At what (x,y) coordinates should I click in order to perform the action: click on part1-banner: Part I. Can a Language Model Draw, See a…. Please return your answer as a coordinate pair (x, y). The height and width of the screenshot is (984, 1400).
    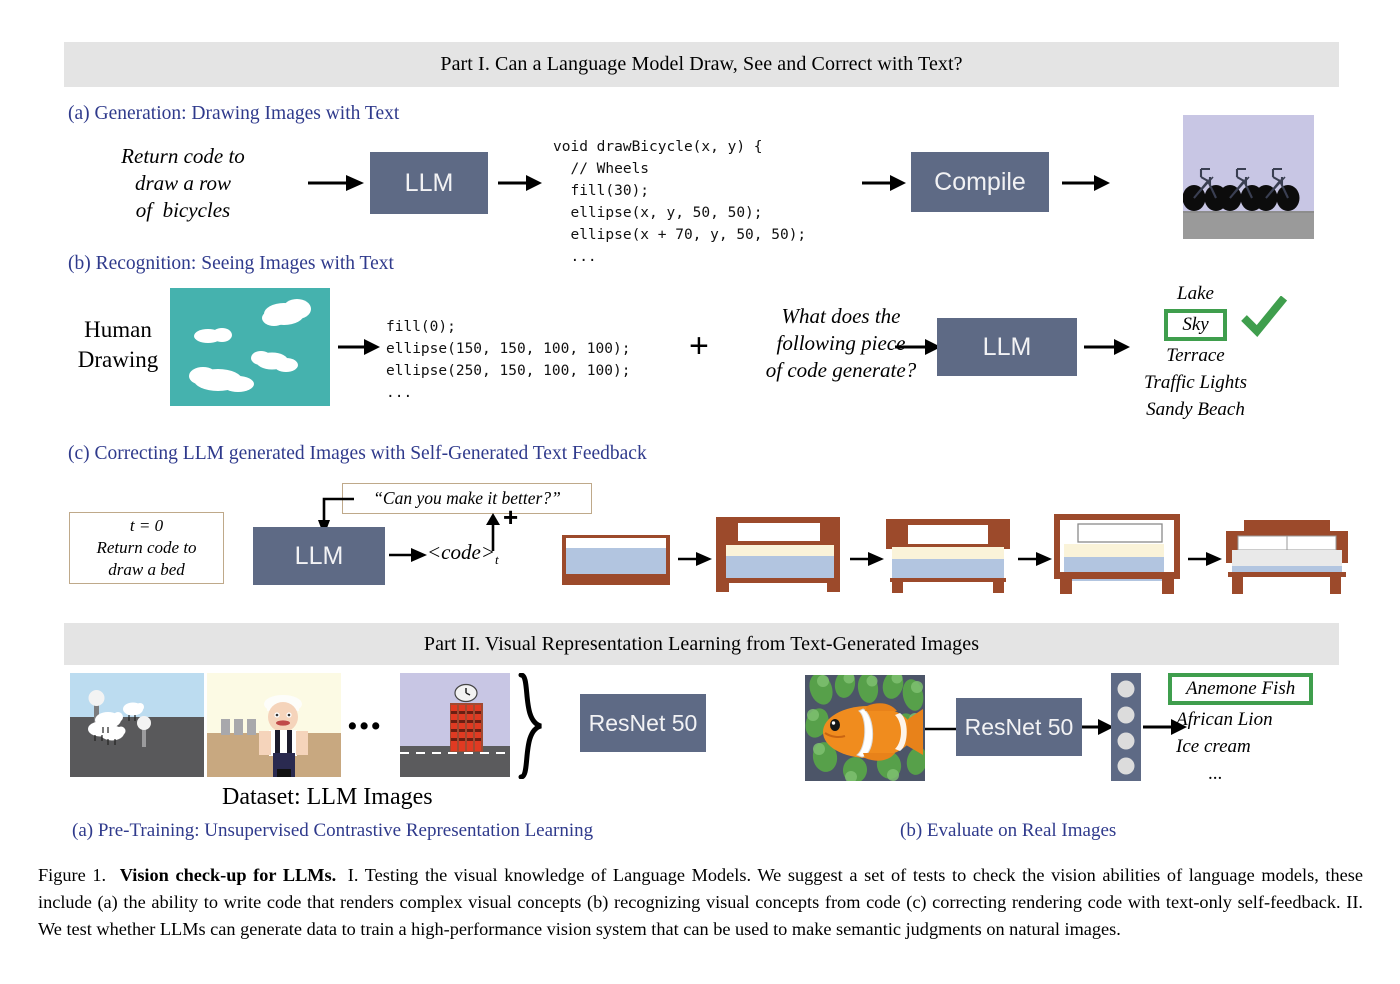
    Looking at the image, I should click on (701, 64).